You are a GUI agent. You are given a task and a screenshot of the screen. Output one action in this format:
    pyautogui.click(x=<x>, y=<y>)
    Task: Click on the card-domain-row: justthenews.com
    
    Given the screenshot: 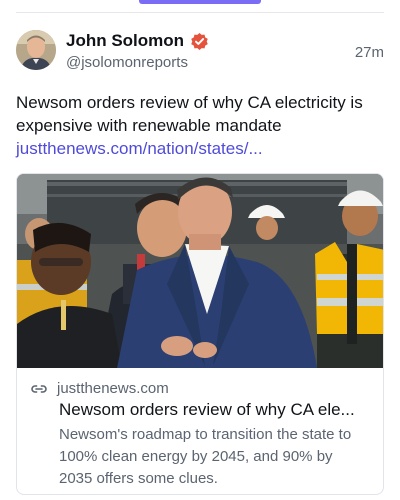 What is the action you would take?
    pyautogui.click(x=100, y=388)
    